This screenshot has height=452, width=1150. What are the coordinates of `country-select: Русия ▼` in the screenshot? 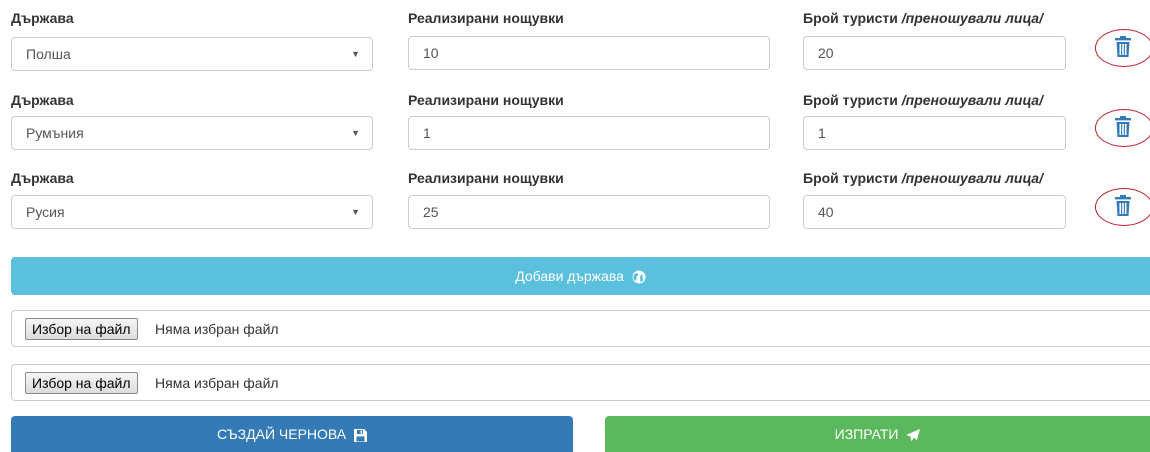 It's located at (192, 212).